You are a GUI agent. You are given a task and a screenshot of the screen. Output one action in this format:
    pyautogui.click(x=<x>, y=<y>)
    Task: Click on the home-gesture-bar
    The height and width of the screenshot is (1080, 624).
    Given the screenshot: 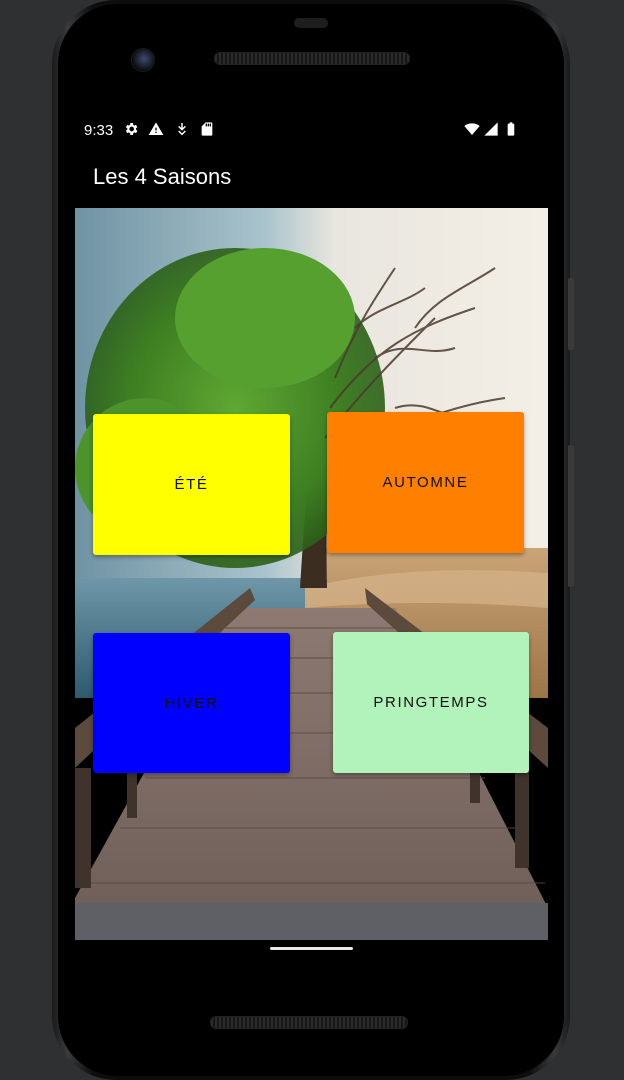 What is the action you would take?
    pyautogui.click(x=311, y=948)
    